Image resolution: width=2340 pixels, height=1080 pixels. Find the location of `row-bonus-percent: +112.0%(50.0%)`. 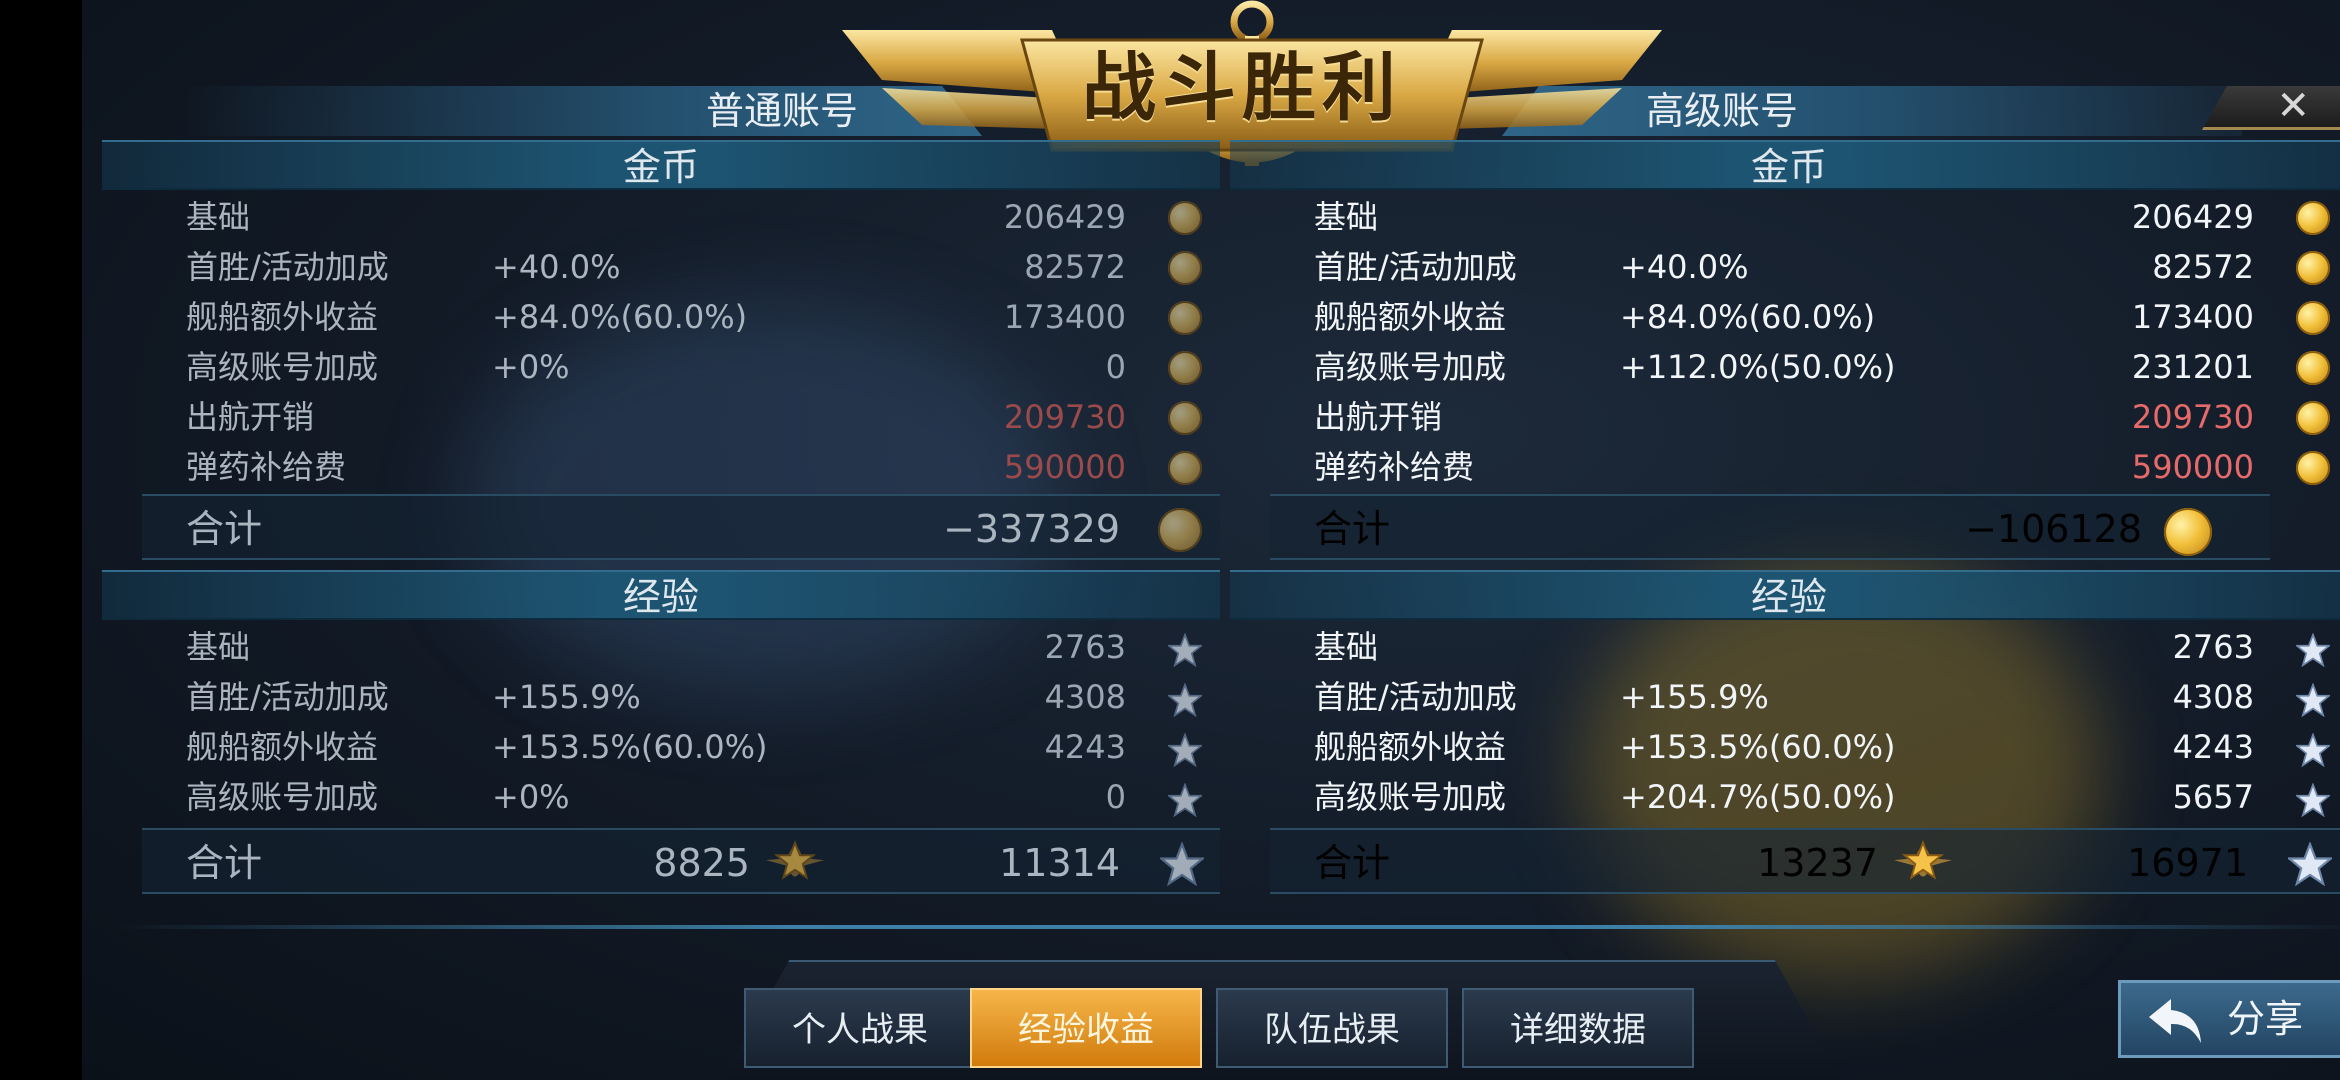

row-bonus-percent: +112.0%(50.0%) is located at coordinates (1758, 367).